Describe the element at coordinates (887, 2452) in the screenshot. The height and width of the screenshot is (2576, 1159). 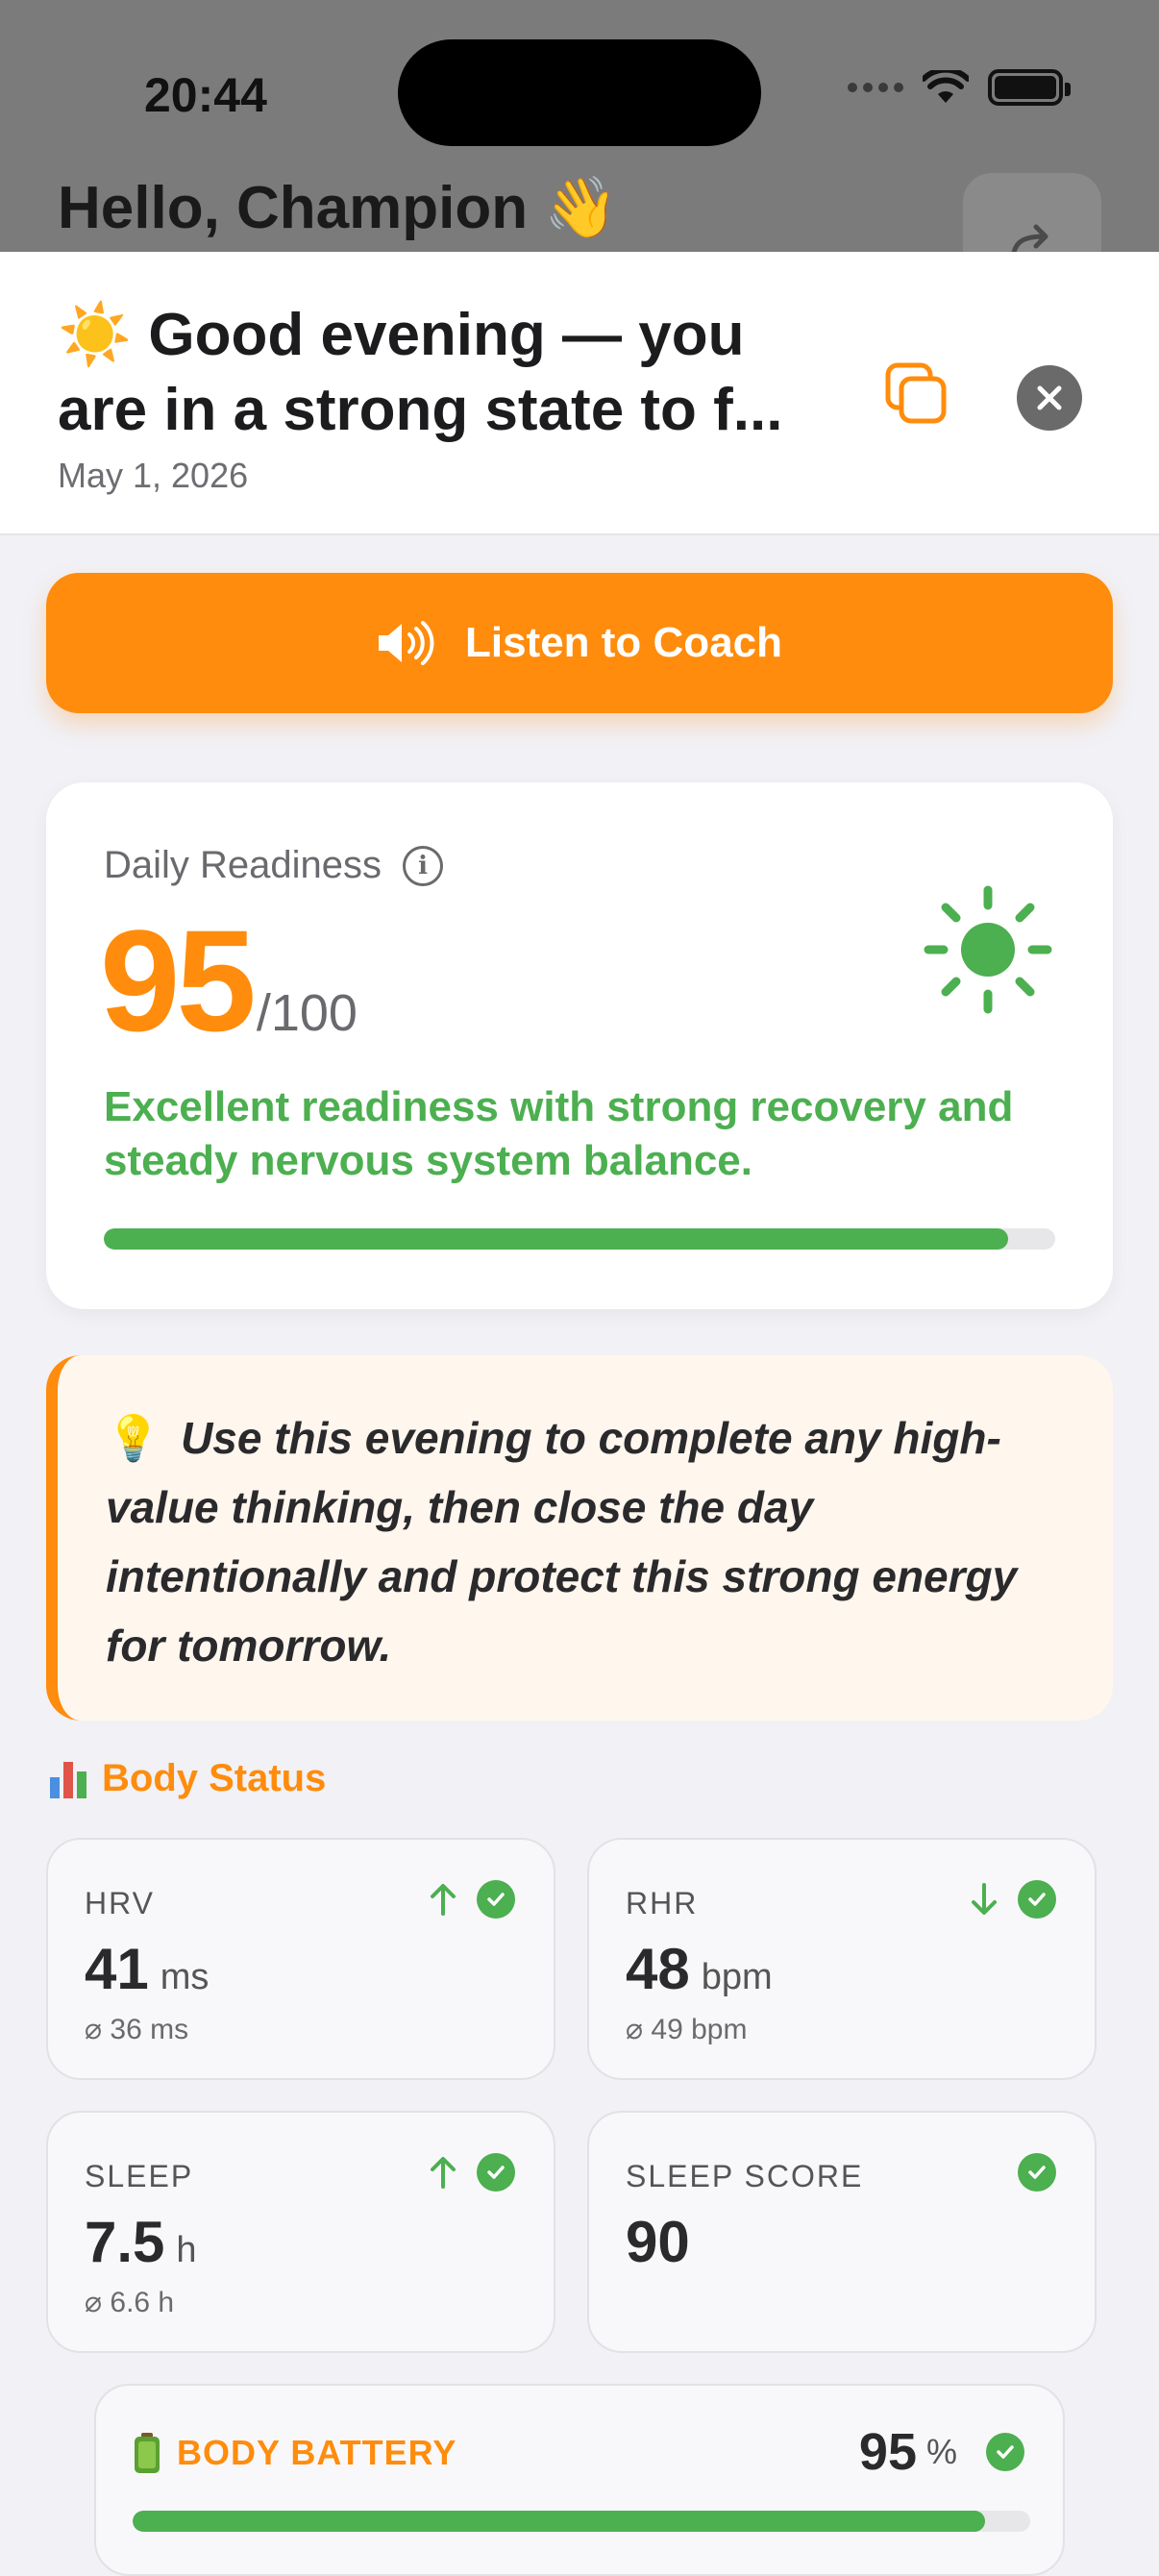
I see `body-battery-number: 95` at that location.